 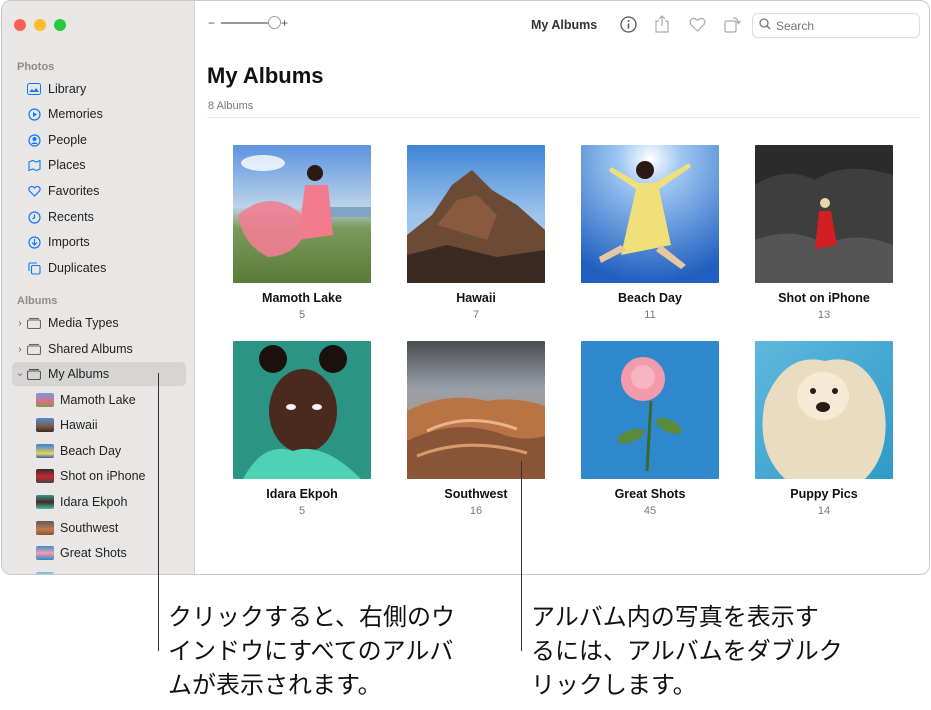 I want to click on album-count-label: 14, so click(x=824, y=511).